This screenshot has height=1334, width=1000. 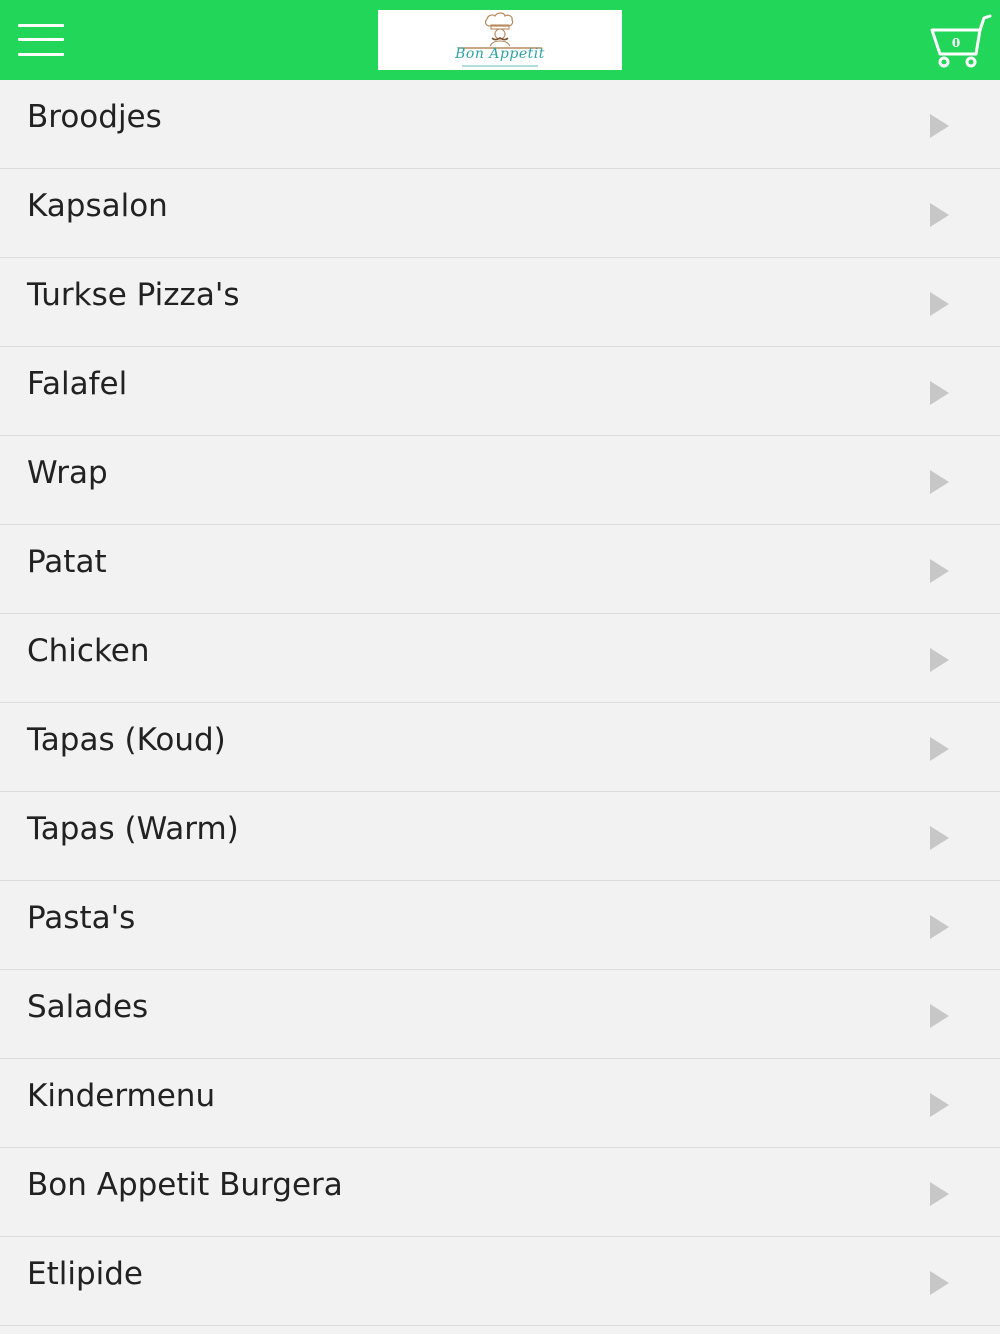 I want to click on category-label: Bon Appetit Burgera, so click(x=185, y=1185).